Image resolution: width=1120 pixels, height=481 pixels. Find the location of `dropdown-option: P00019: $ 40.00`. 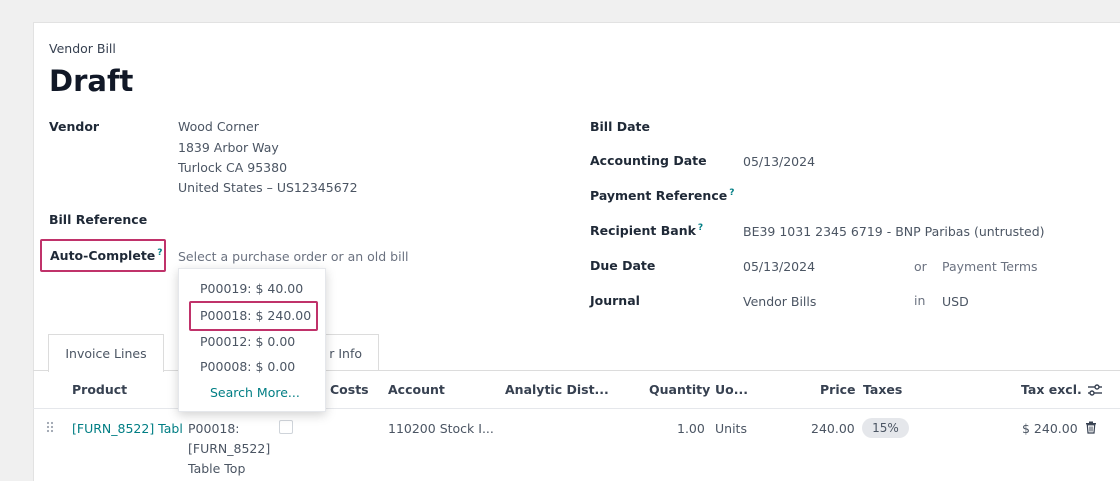

dropdown-option: P00019: $ 40.00 is located at coordinates (251, 288).